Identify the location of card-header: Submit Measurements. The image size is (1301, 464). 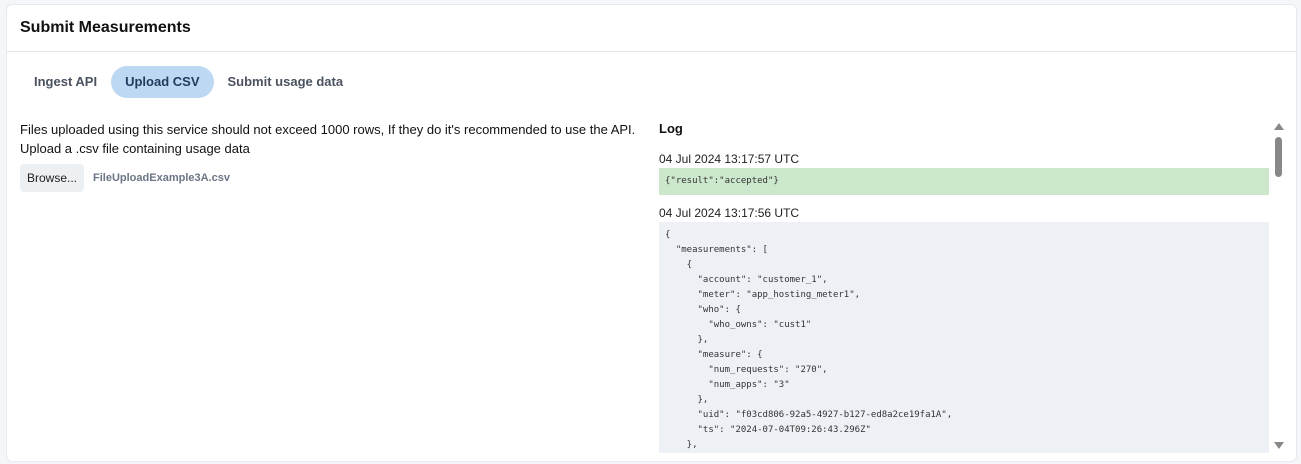
(651, 28).